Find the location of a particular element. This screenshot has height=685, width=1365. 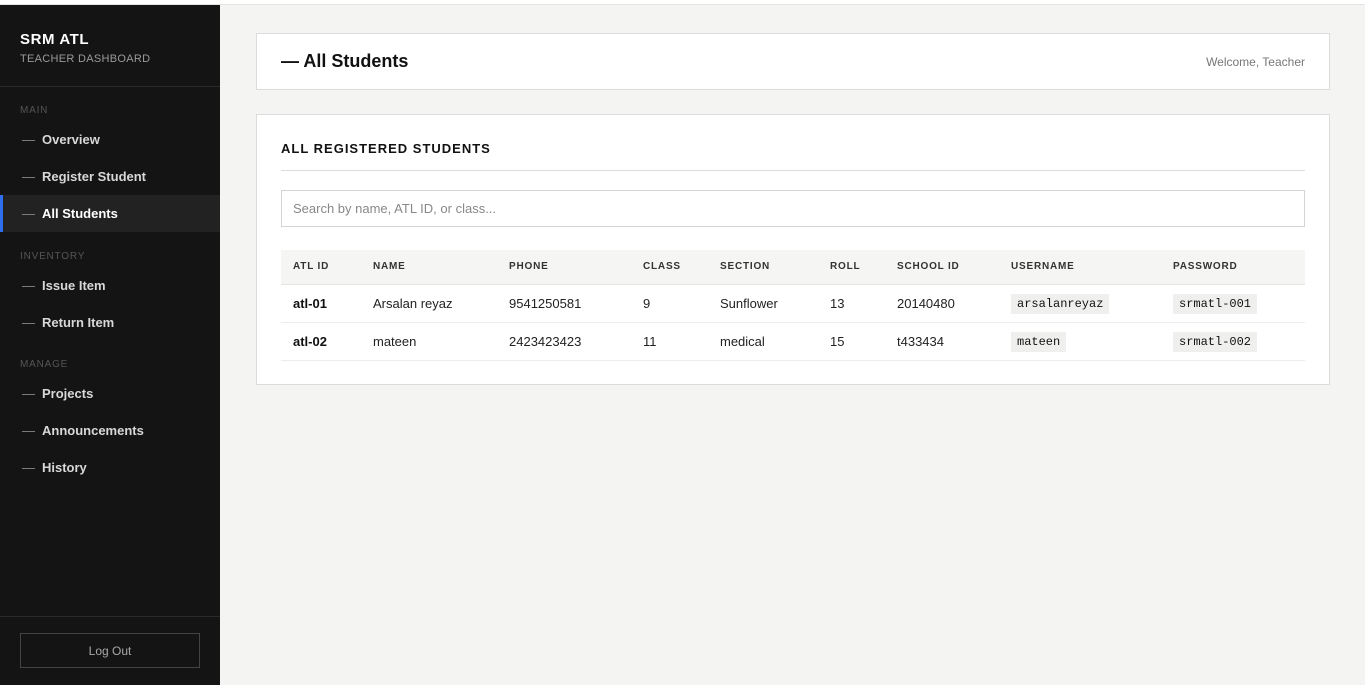

cell-username: mateen is located at coordinates (1080, 341).